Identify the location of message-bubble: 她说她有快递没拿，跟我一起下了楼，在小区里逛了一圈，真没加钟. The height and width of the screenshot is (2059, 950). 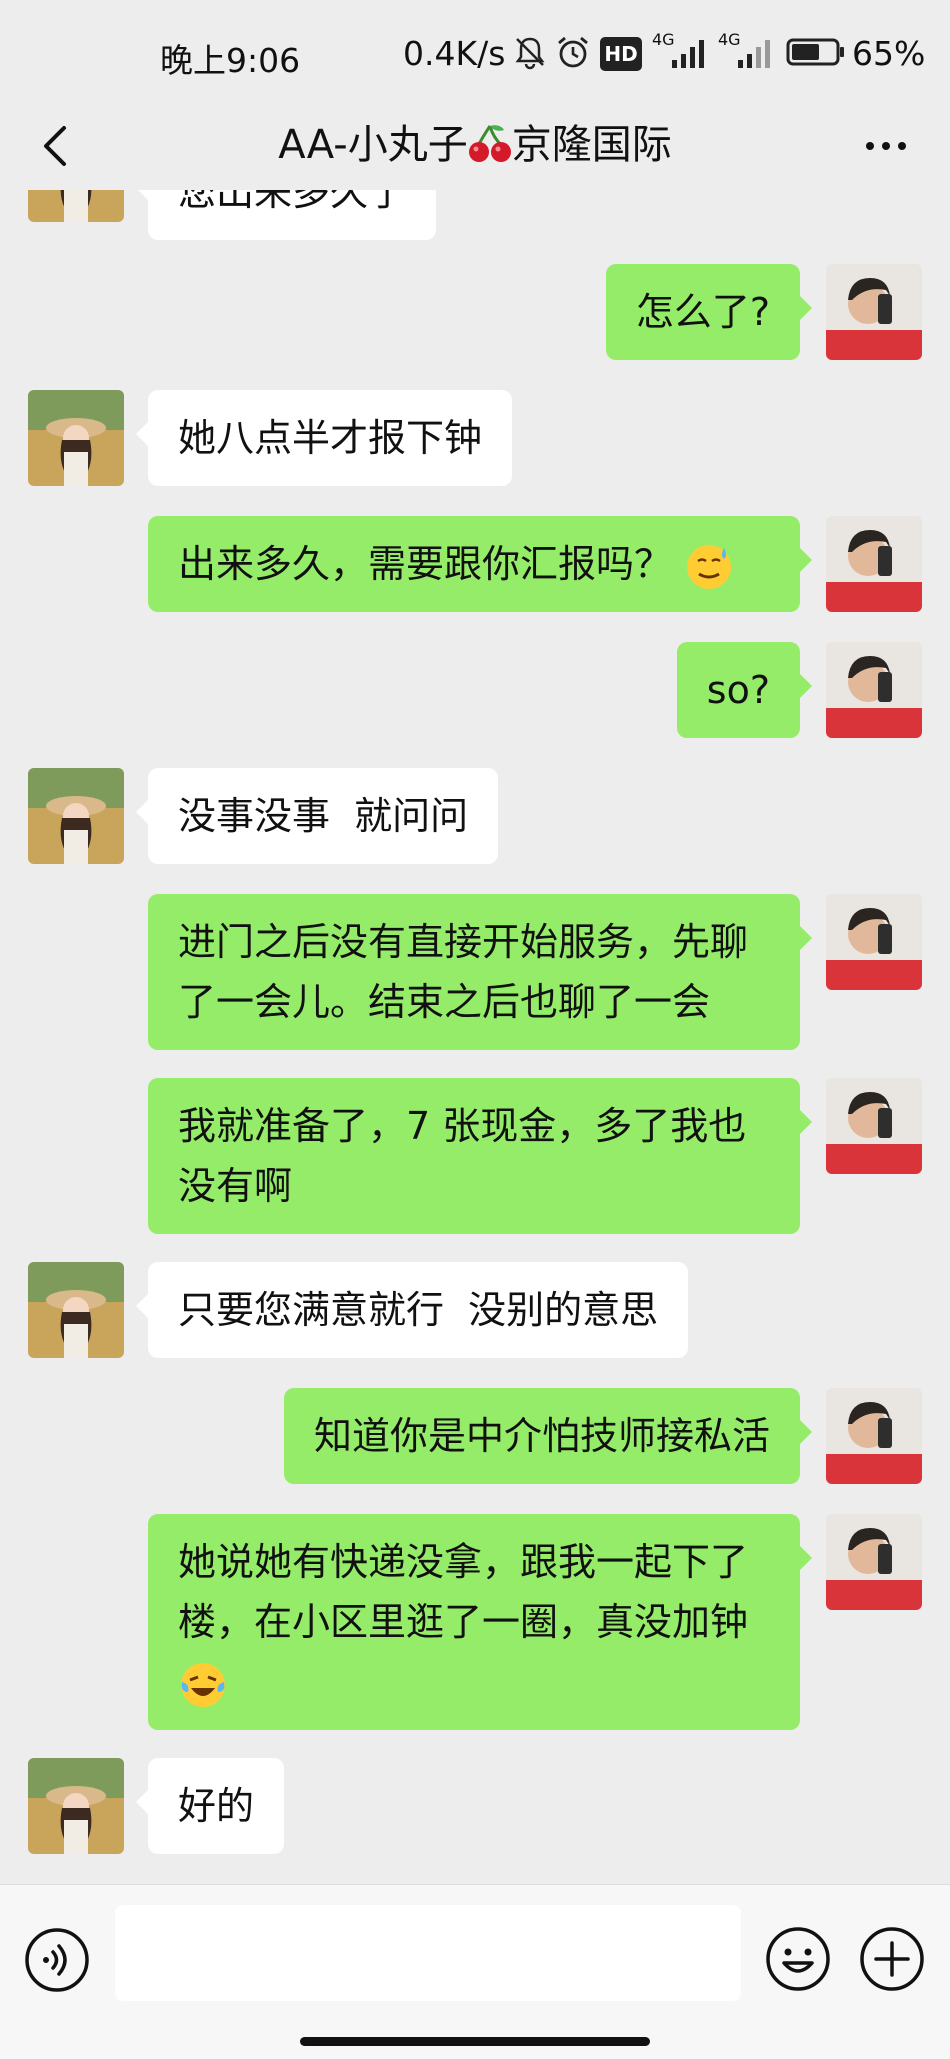
(480, 1622).